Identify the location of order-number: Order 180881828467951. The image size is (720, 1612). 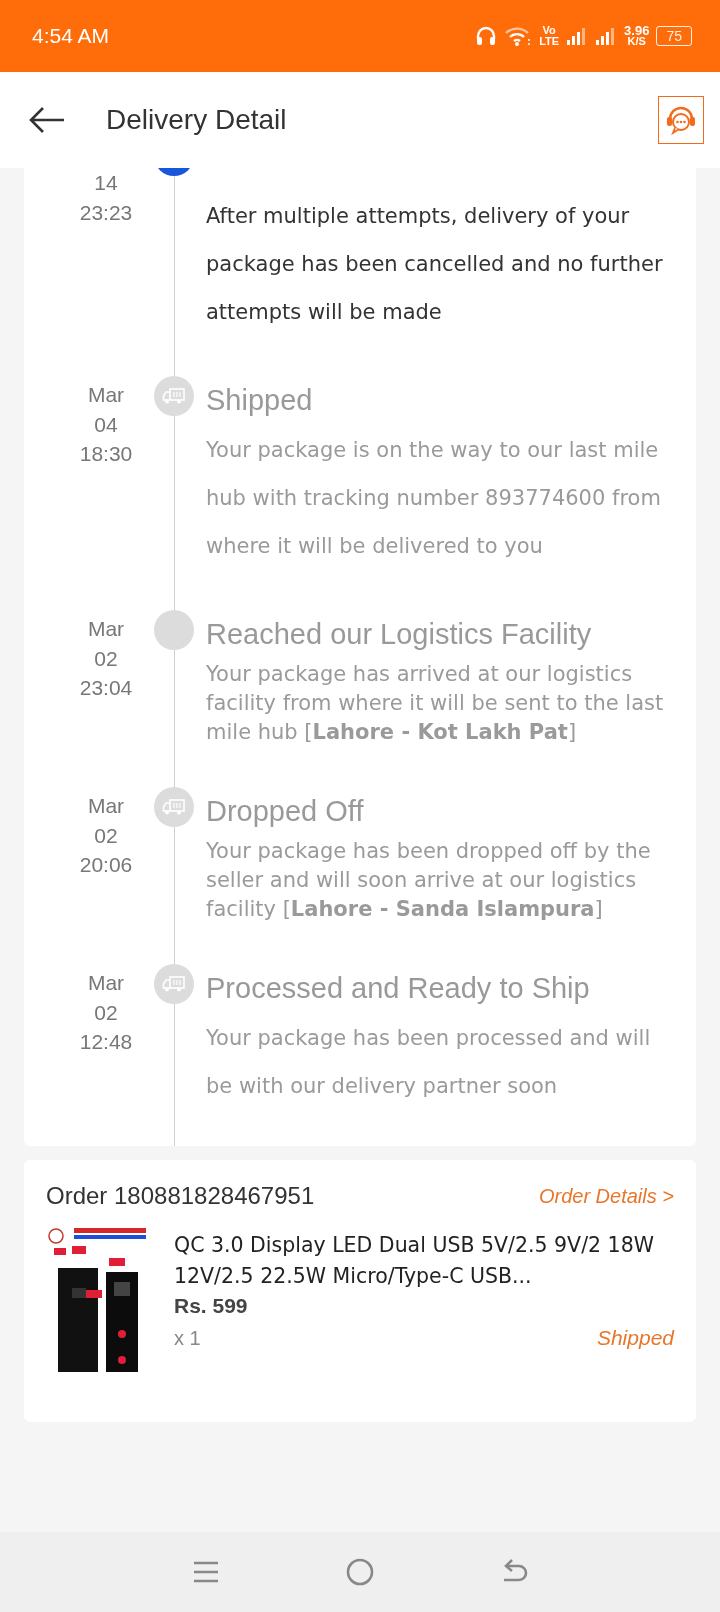
(180, 1196).